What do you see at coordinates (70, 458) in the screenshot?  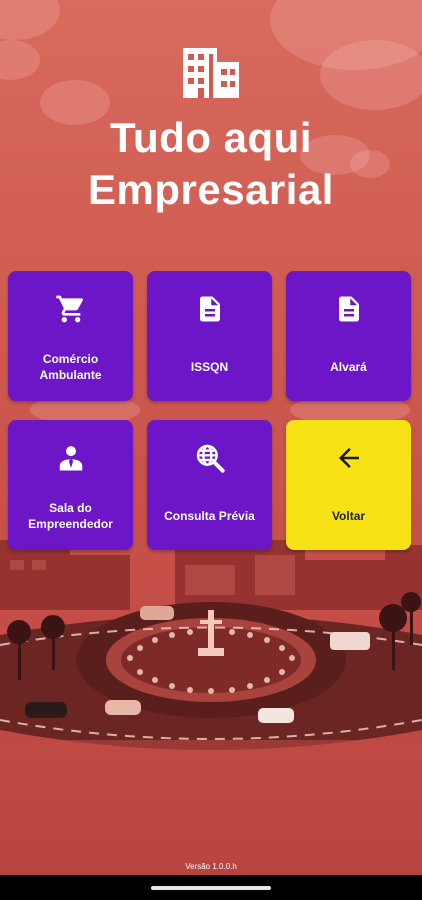 I see `entrepreneur-icon` at bounding box center [70, 458].